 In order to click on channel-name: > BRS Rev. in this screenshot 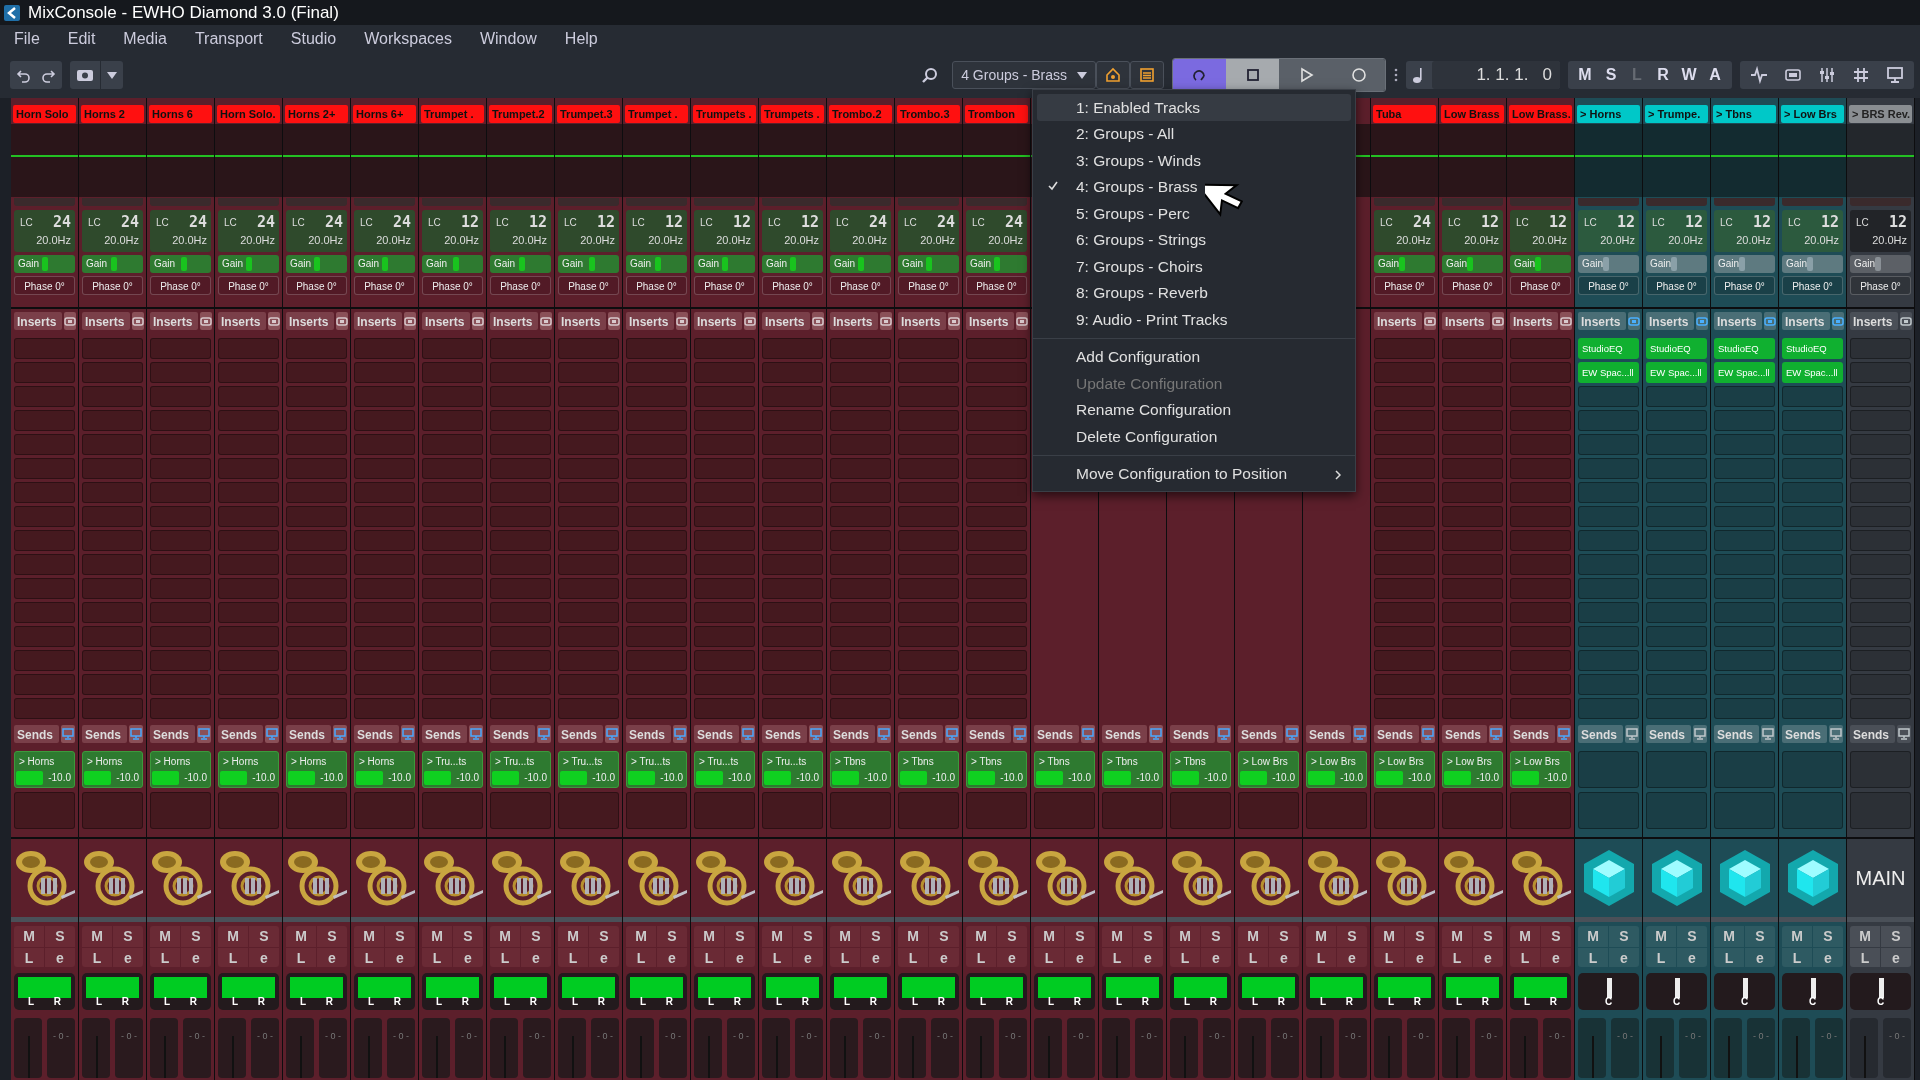, I will do `click(1880, 114)`.